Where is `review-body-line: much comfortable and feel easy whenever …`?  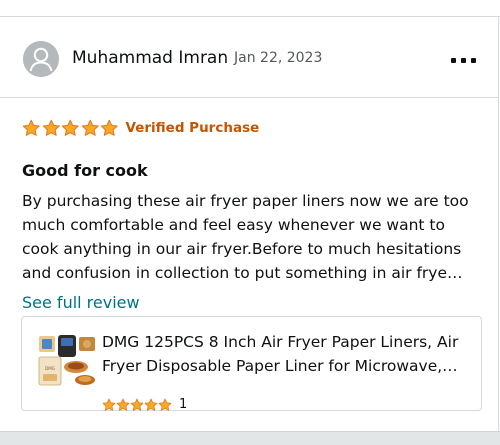 review-body-line: much comfortable and feel easy whenever … is located at coordinates (233, 225).